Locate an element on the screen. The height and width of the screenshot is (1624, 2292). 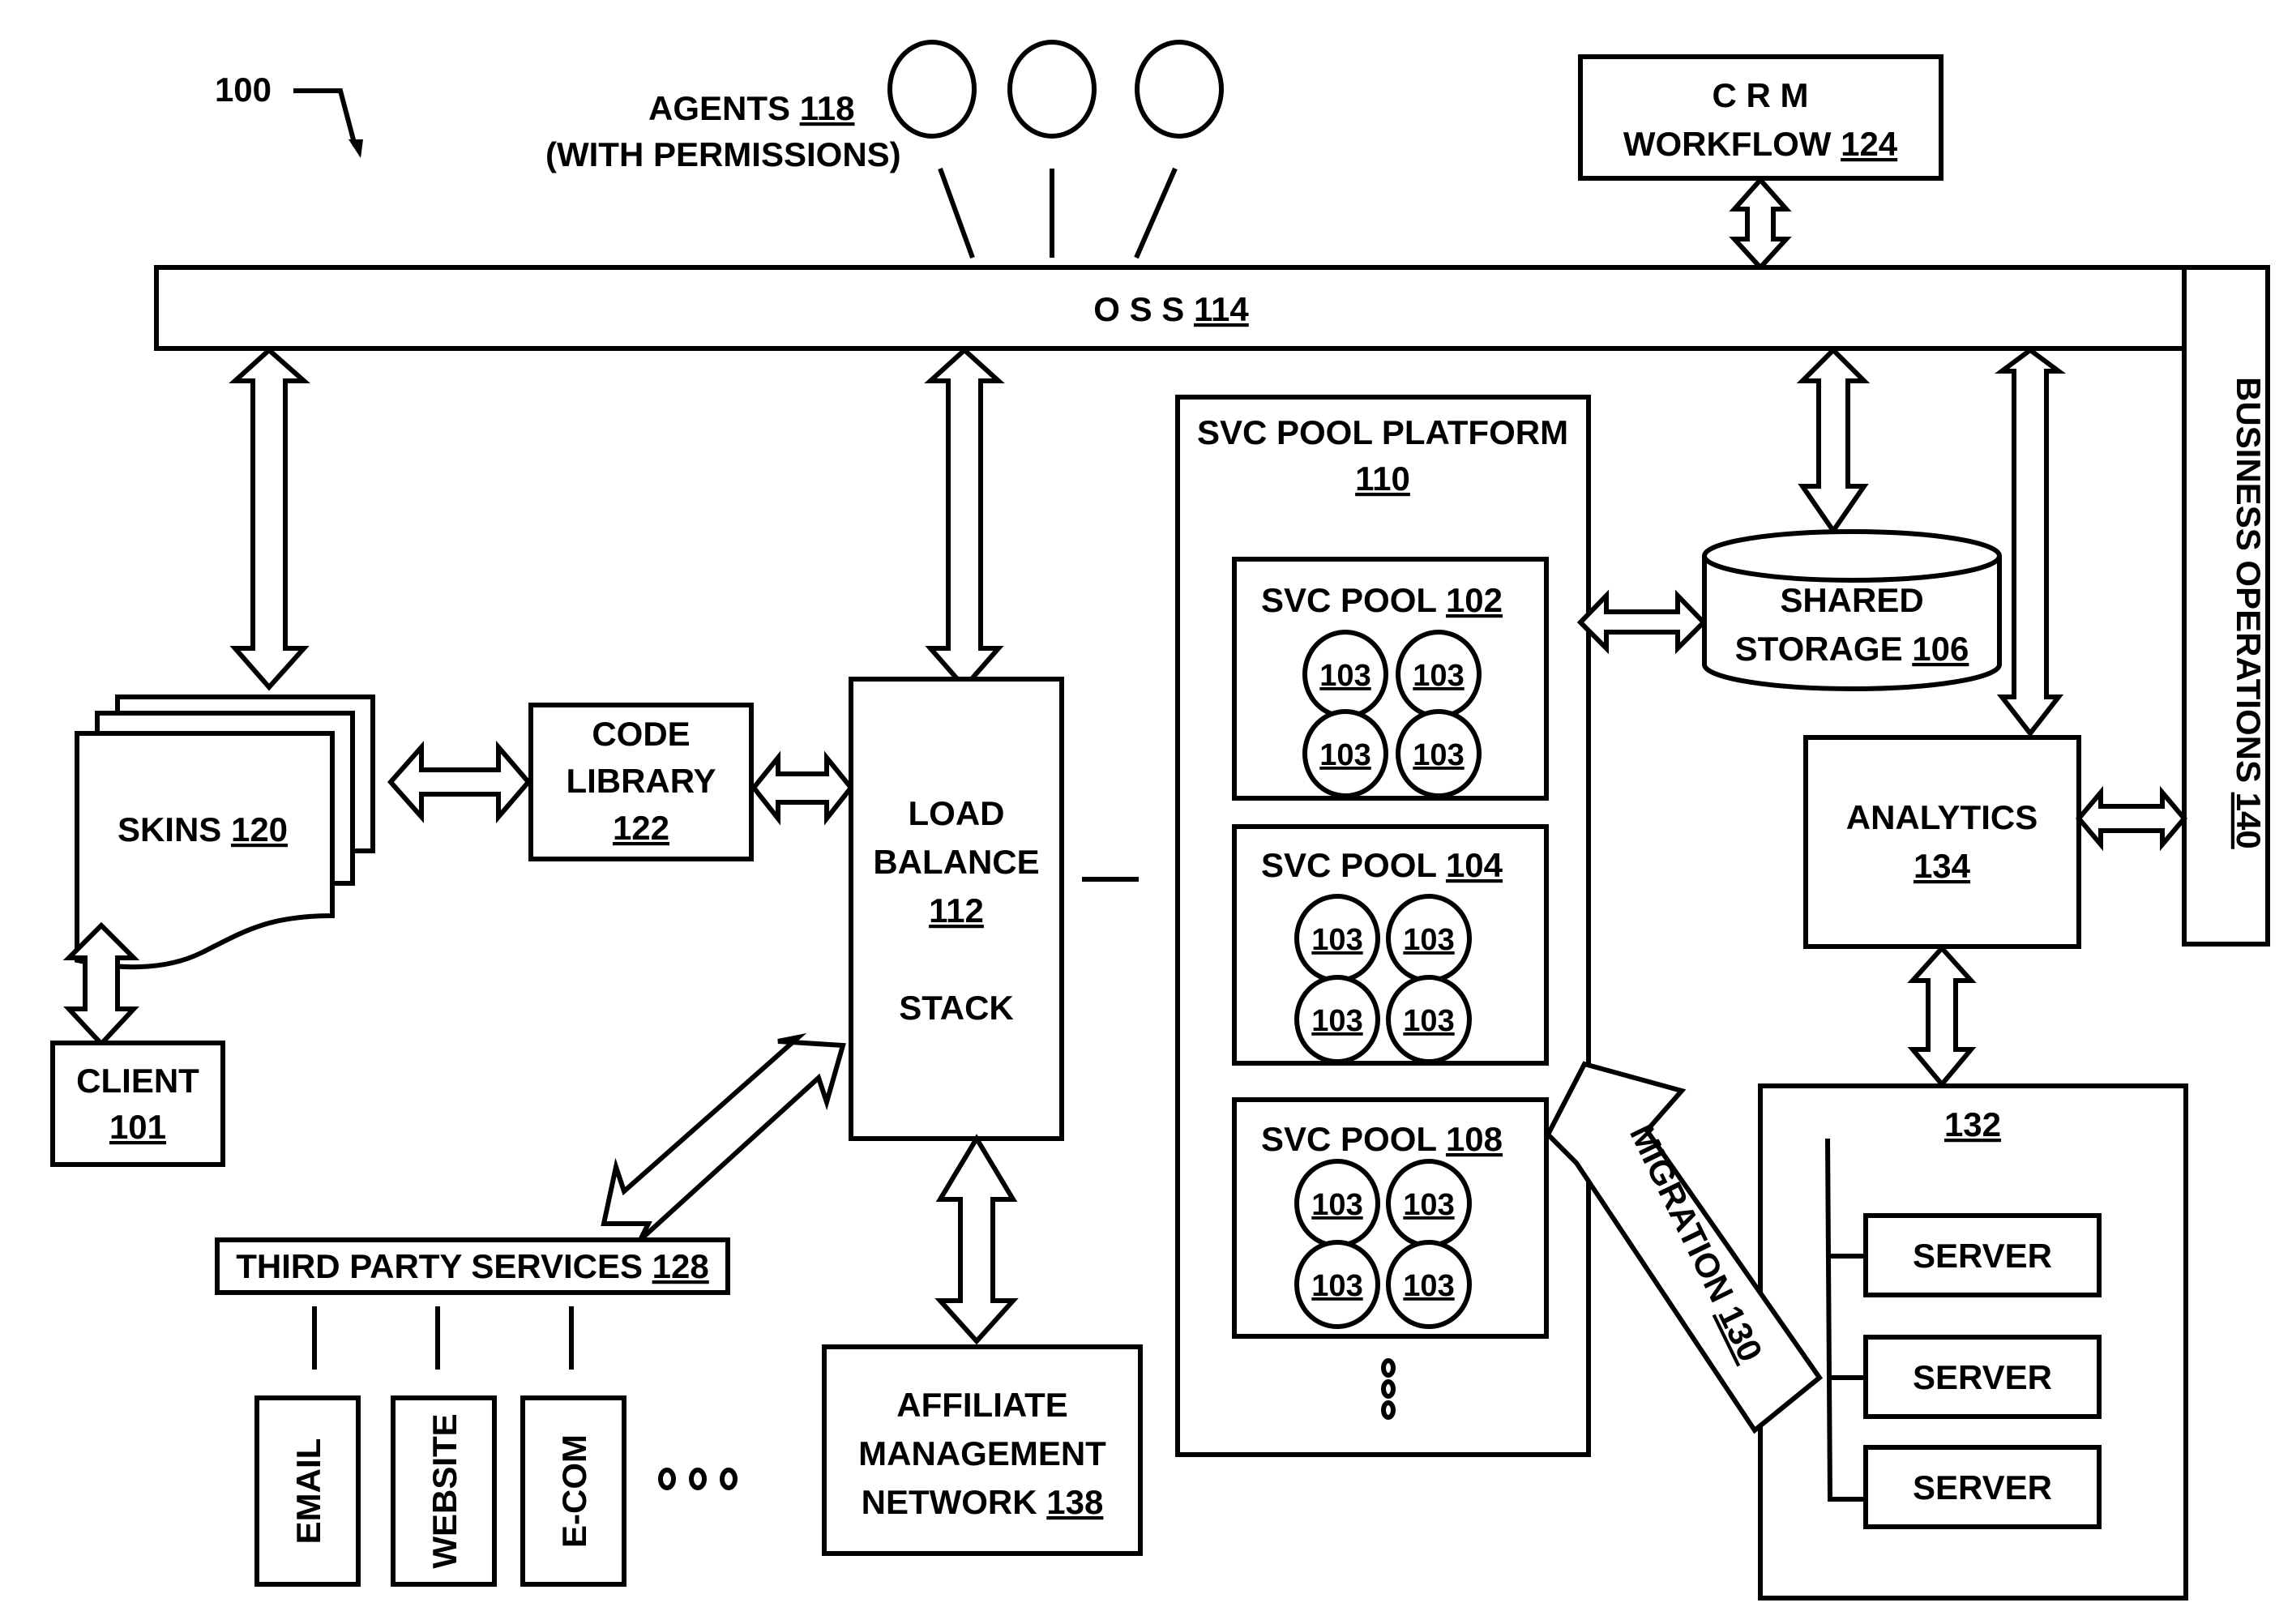
third-party-label: THIRD PARTY SERVICES 128 is located at coordinates (472, 1266).